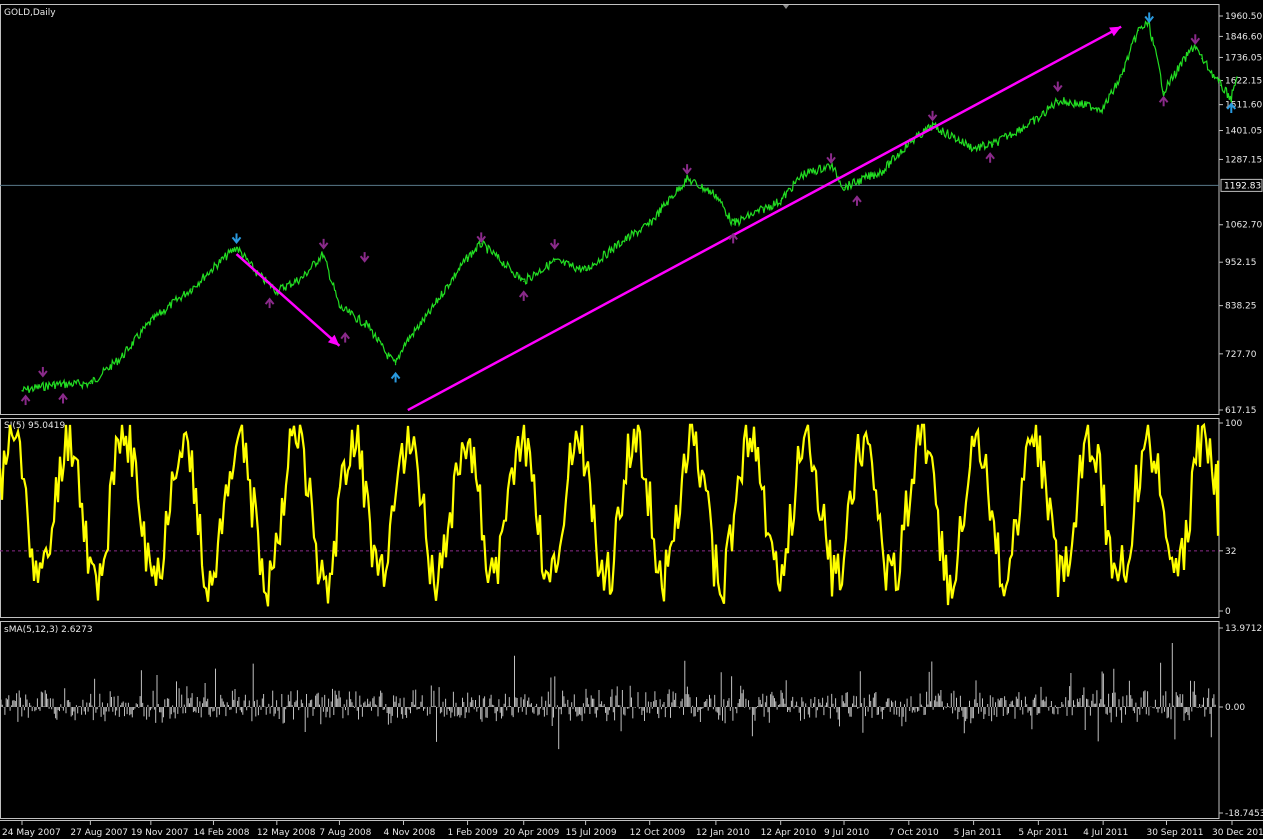 Image resolution: width=1263 pixels, height=839 pixels. I want to click on price-tick-label: 1960.50, so click(1243, 17).